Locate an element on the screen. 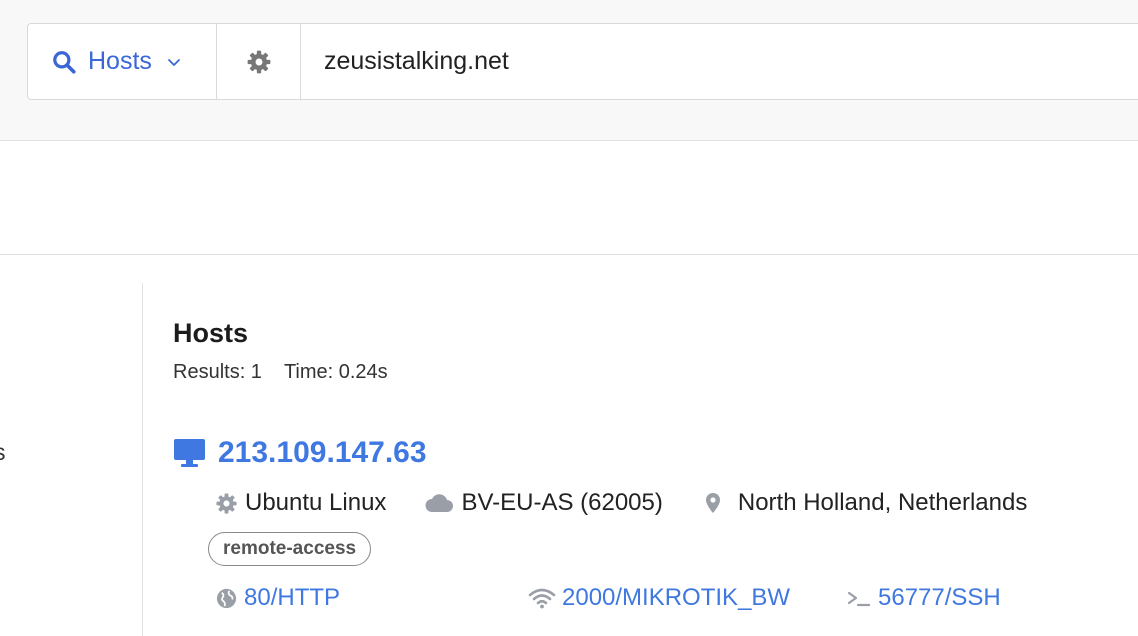 This screenshot has width=1138, height=636. host-location-label: North Holland, Netherlands is located at coordinates (882, 502).